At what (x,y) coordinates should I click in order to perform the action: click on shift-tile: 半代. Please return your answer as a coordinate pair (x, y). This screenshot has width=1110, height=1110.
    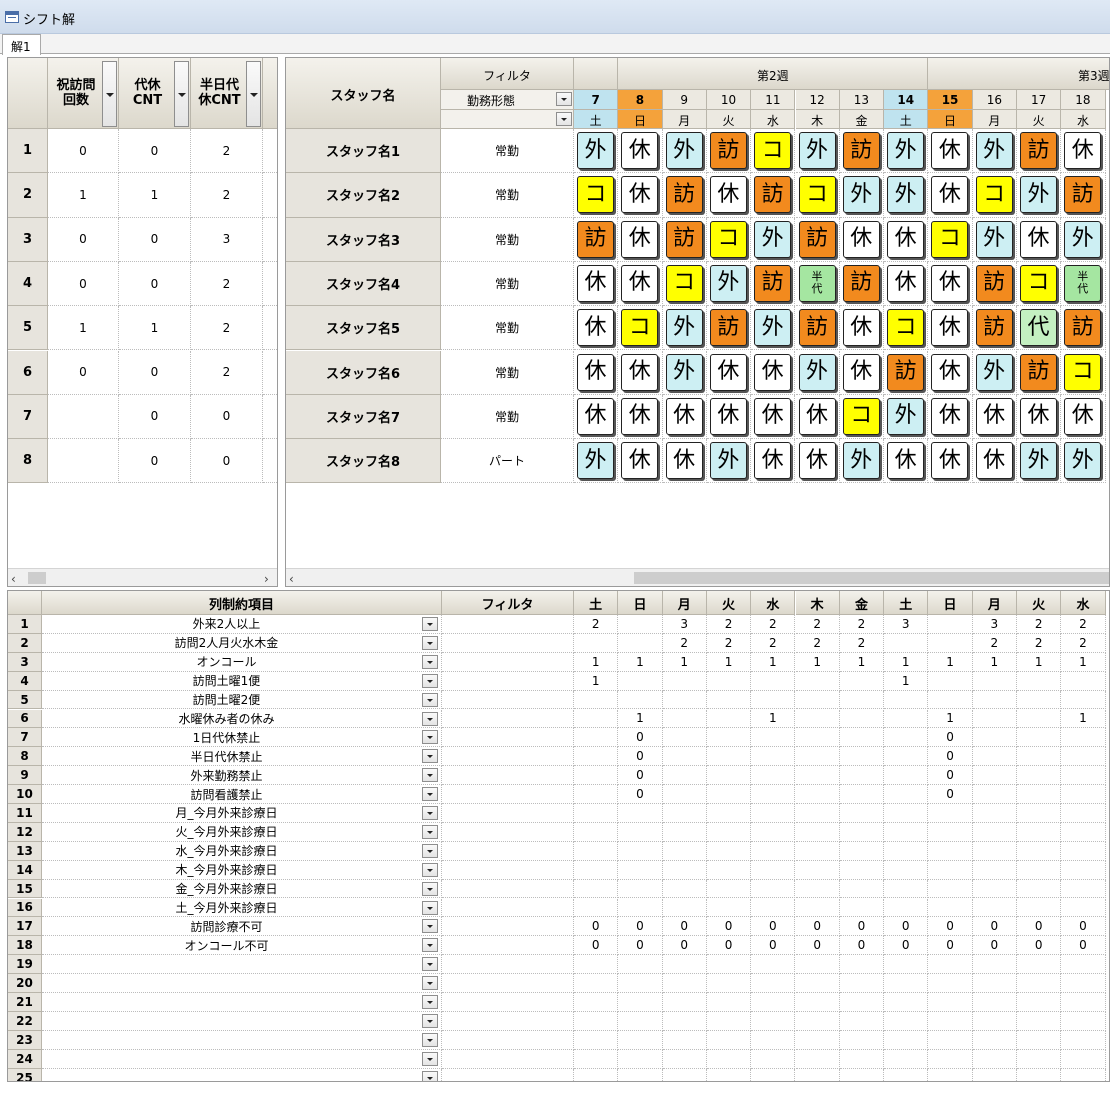
    Looking at the image, I should click on (1083, 283).